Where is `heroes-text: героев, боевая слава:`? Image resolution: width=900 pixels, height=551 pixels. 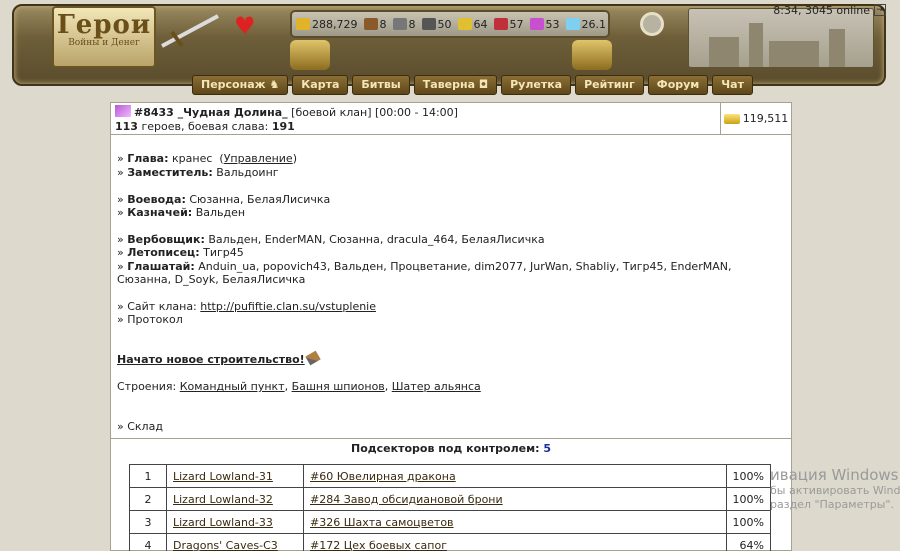
heroes-text: героев, боевая слава: is located at coordinates (204, 126).